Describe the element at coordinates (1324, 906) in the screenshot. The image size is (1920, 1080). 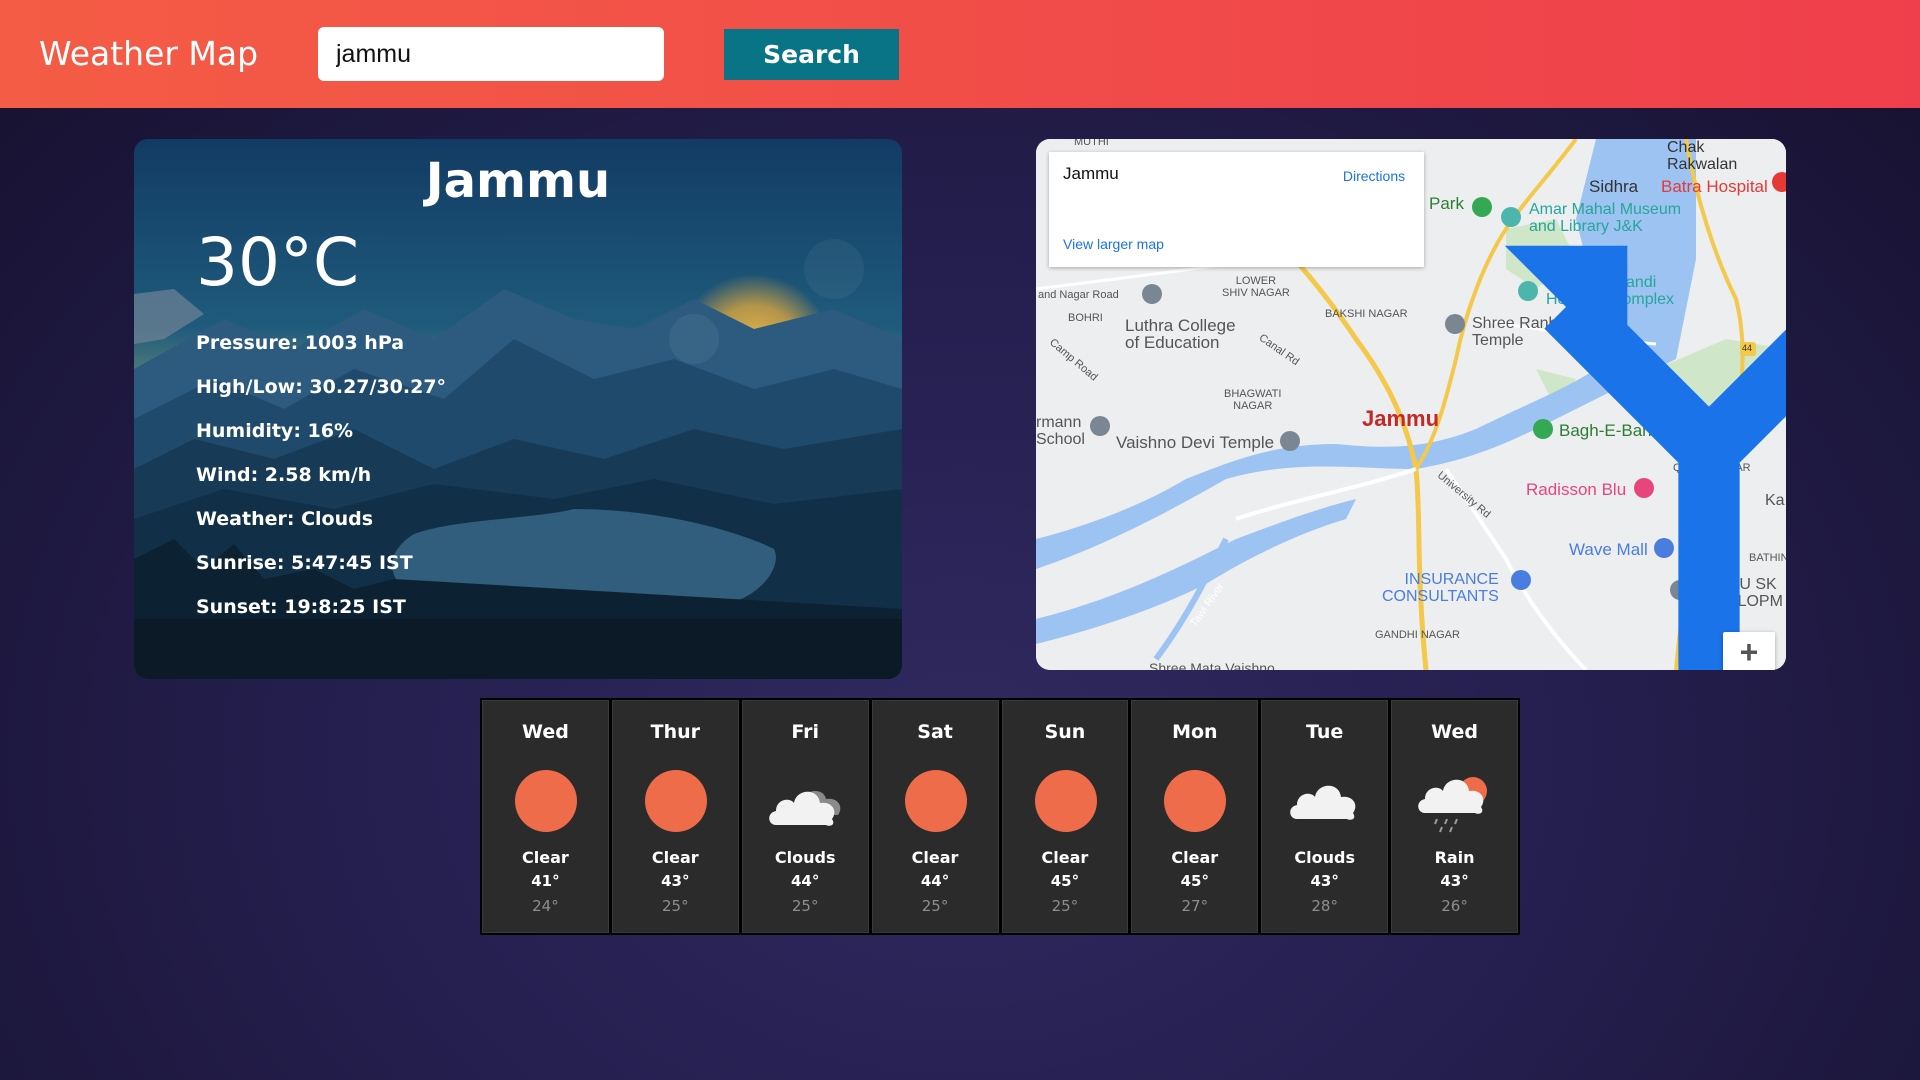
I see `forecast-low-temp: 28°` at that location.